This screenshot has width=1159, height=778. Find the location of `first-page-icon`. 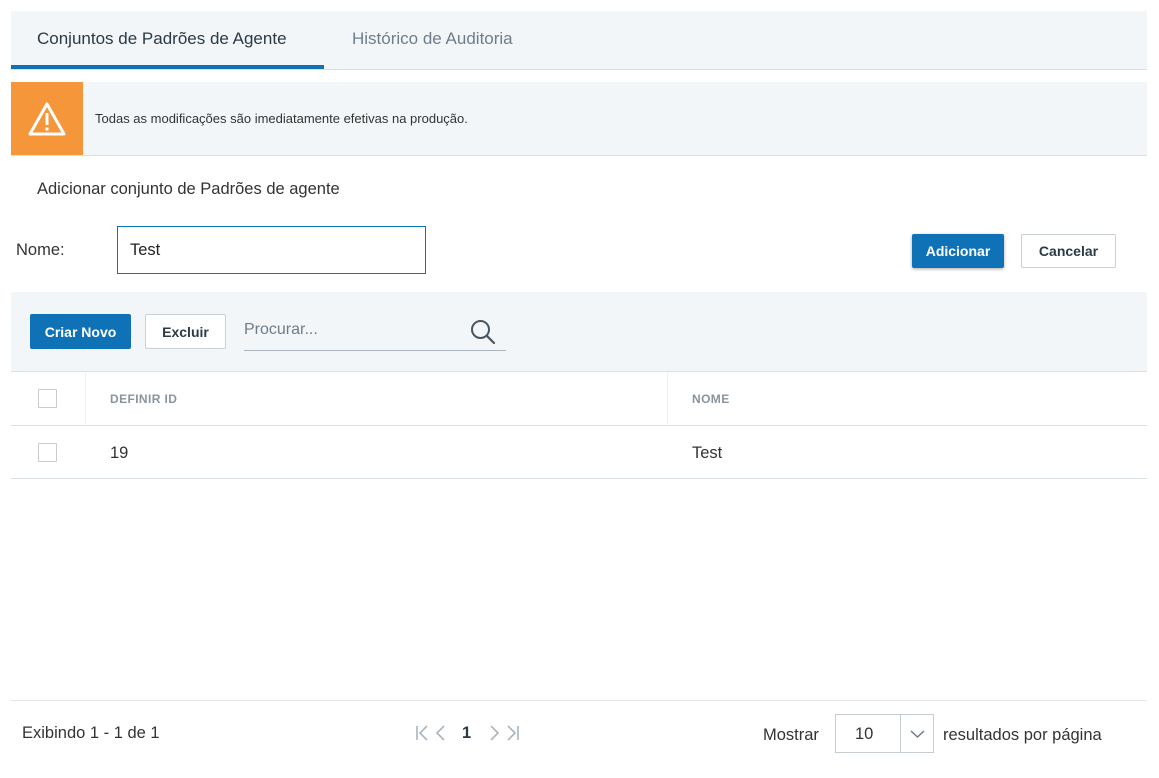

first-page-icon is located at coordinates (423, 733).